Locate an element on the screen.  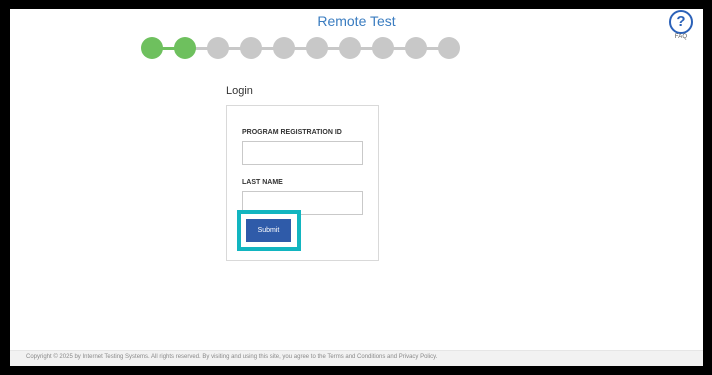
submit-focus-highlight: Submit is located at coordinates (269, 230).